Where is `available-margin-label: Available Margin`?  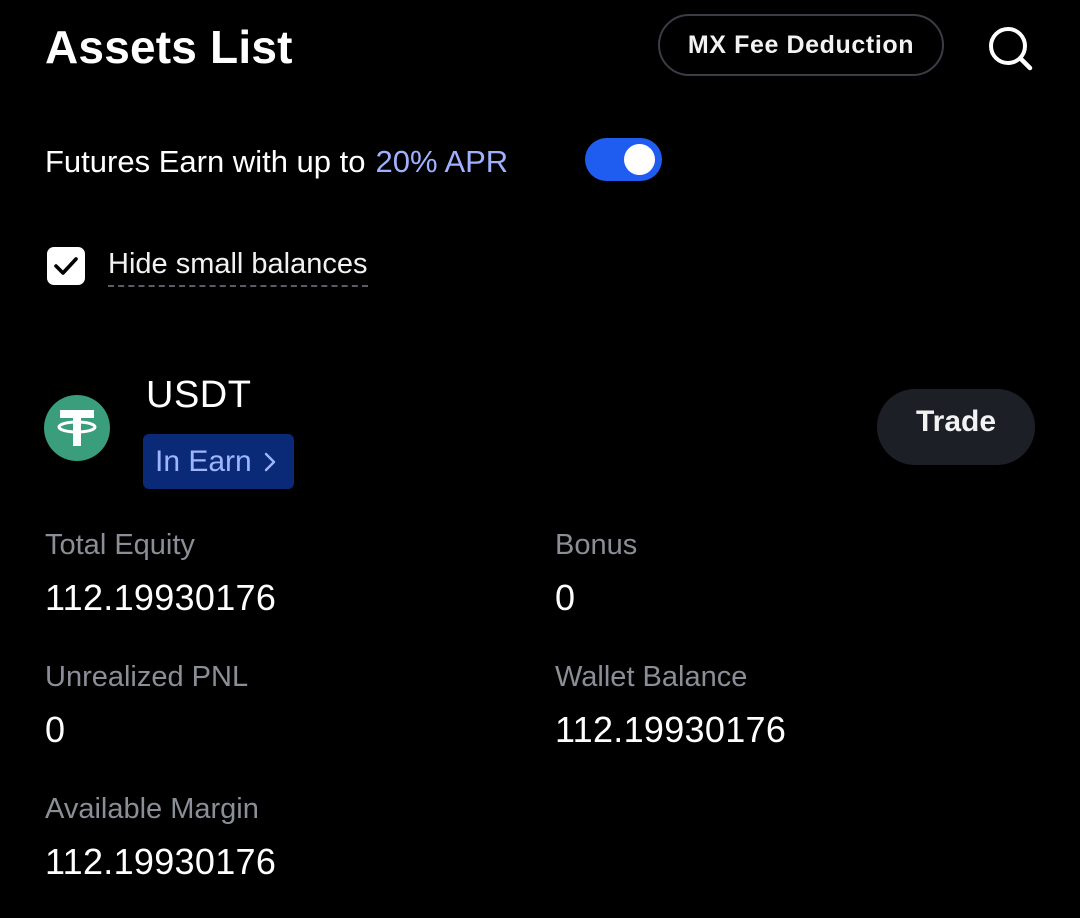
available-margin-label: Available Margin is located at coordinates (152, 809).